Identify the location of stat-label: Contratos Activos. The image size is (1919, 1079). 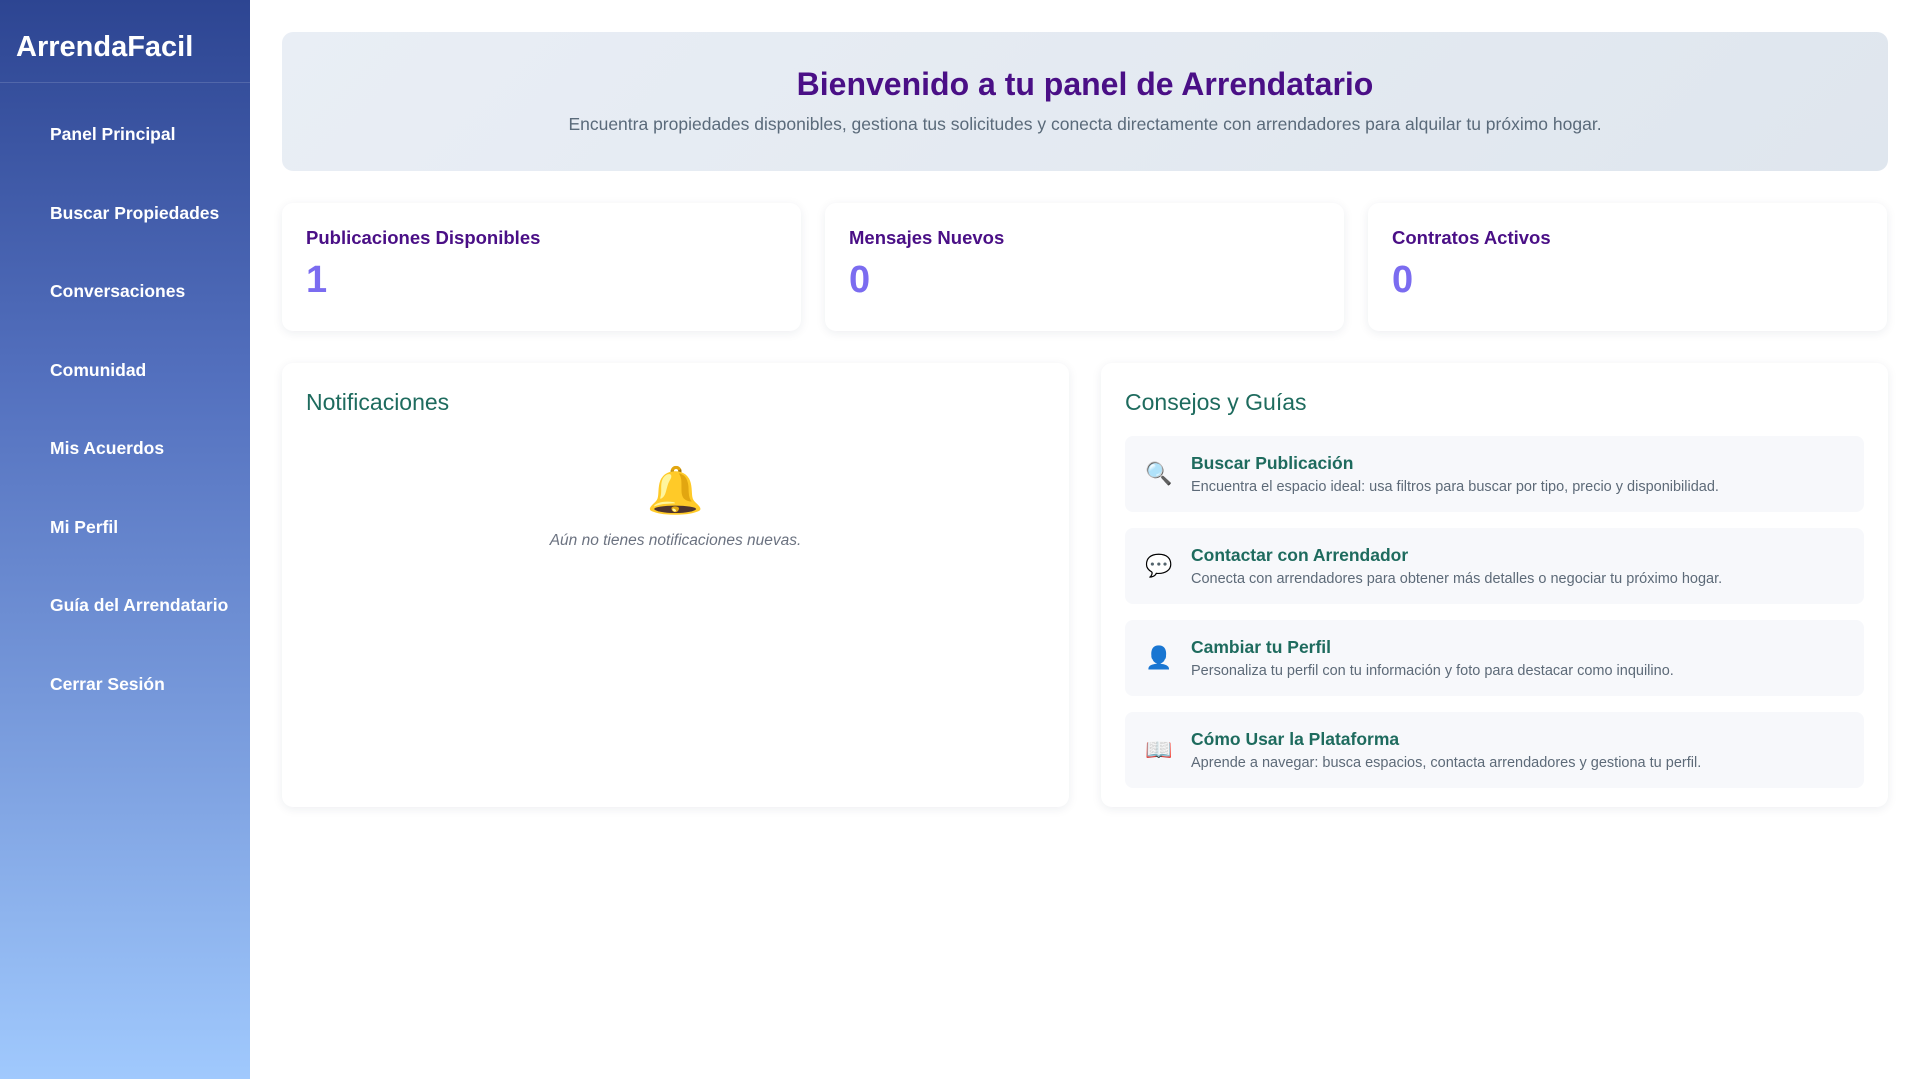
(1471, 237).